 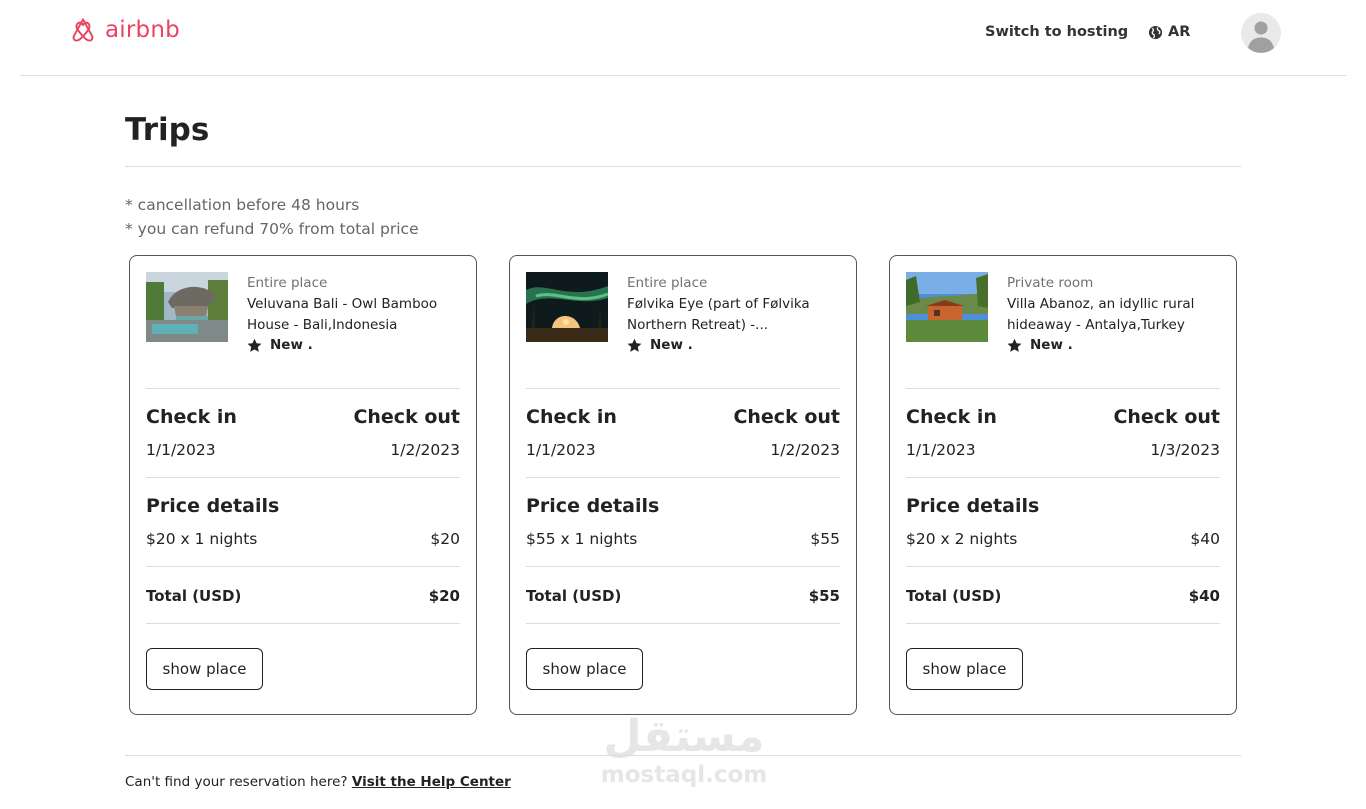 I want to click on watermark-latin: mostaql.com, so click(x=684, y=775).